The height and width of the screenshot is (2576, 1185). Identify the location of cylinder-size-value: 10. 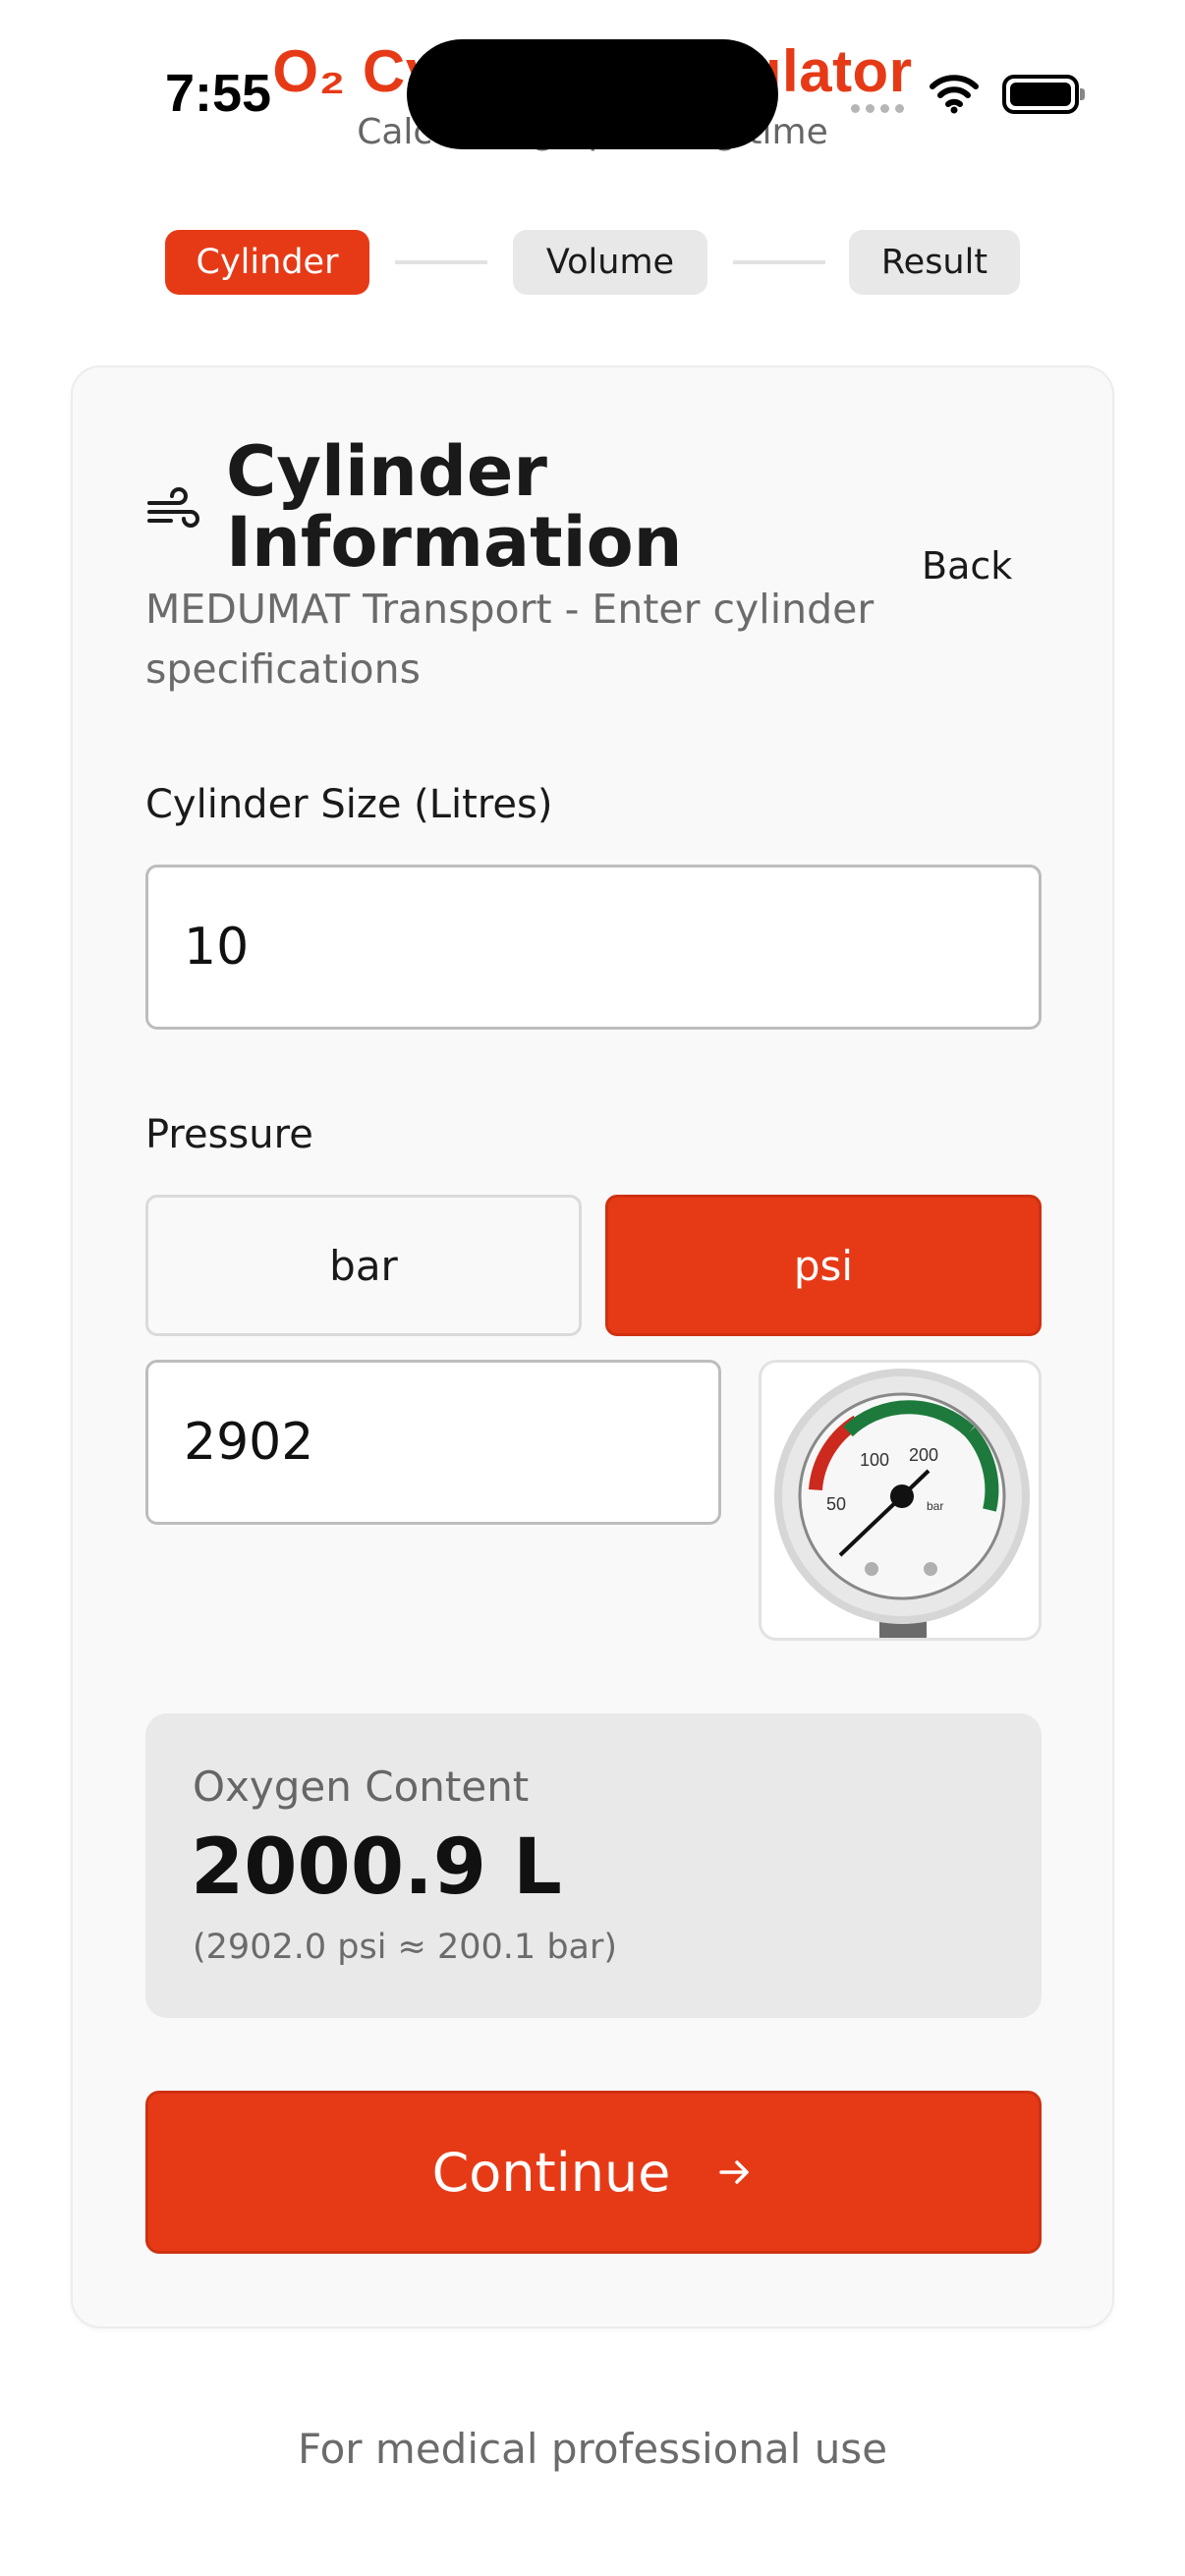
(217, 947).